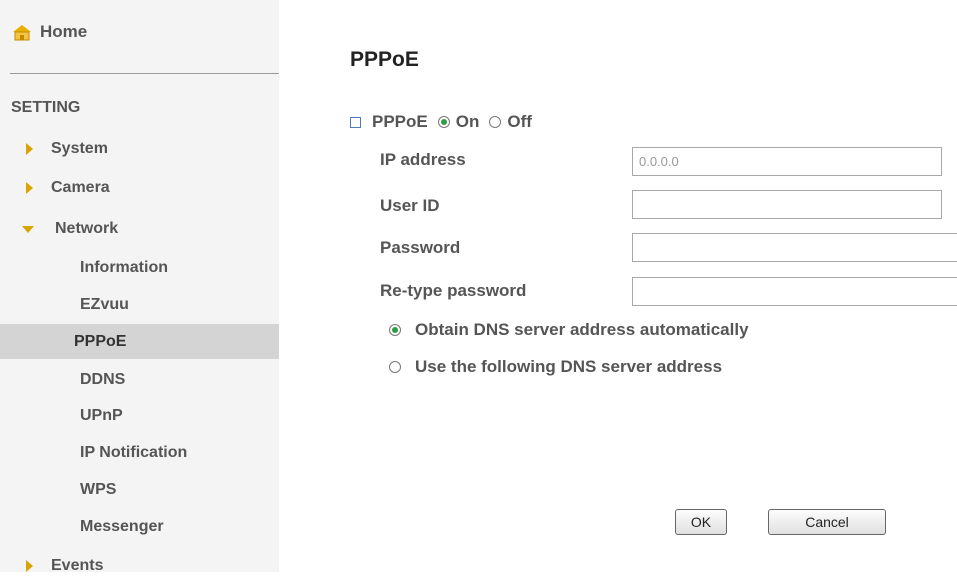  Describe the element at coordinates (467, 121) in the screenshot. I see `pppoe-on-label: On` at that location.